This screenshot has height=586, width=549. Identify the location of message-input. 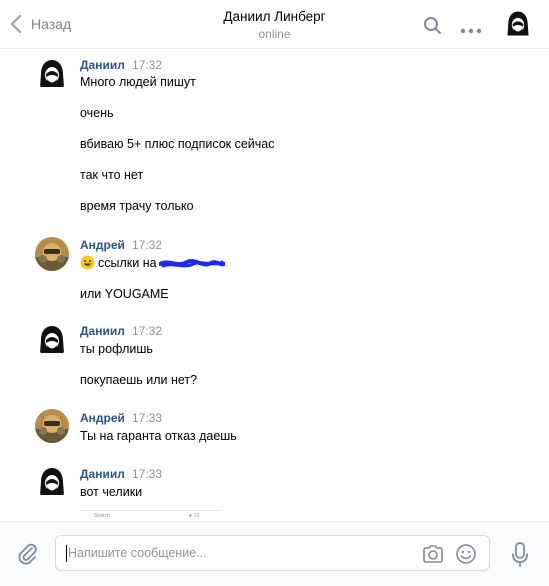
(238, 553).